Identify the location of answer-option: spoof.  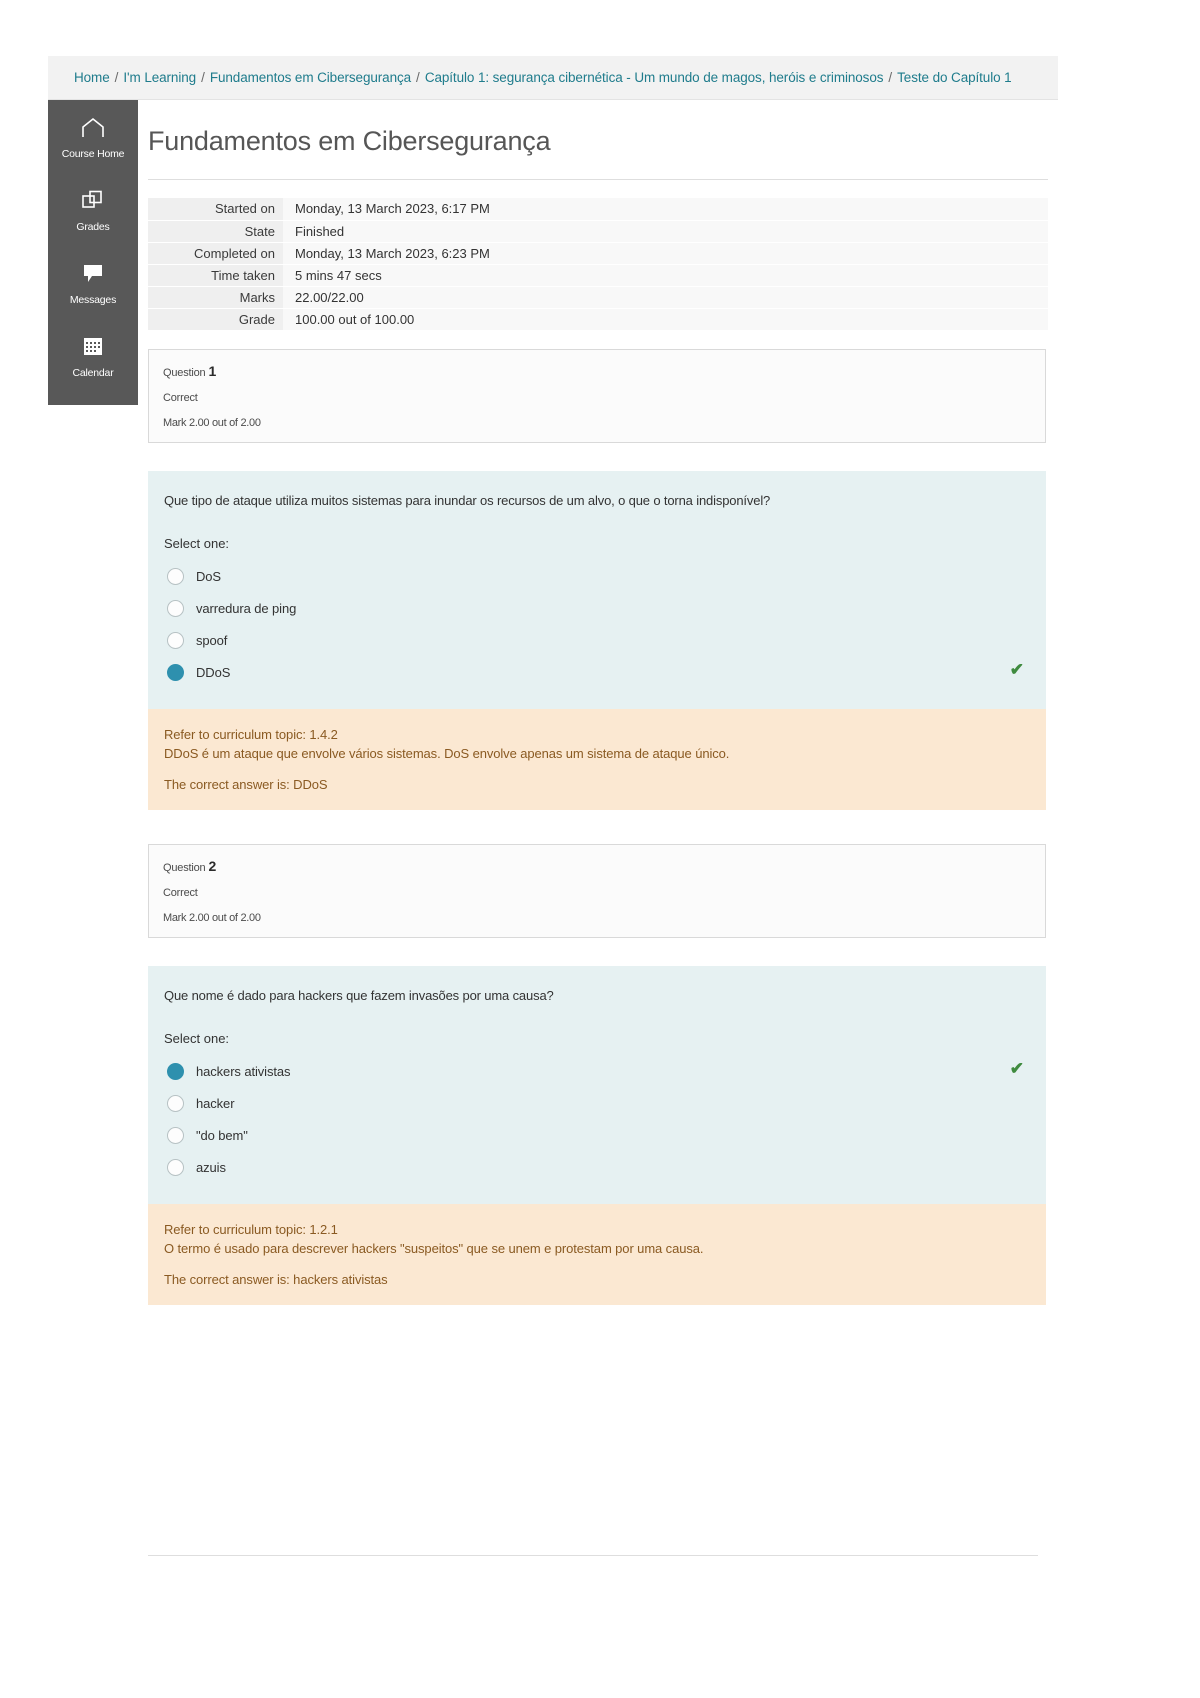
(597, 641).